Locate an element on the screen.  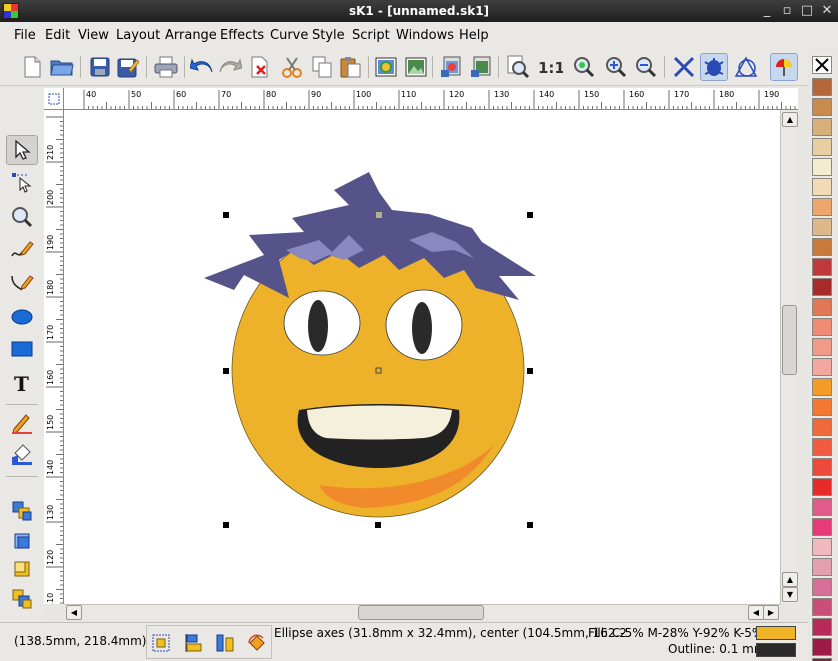
bezier-tool-icon is located at coordinates (22, 283).